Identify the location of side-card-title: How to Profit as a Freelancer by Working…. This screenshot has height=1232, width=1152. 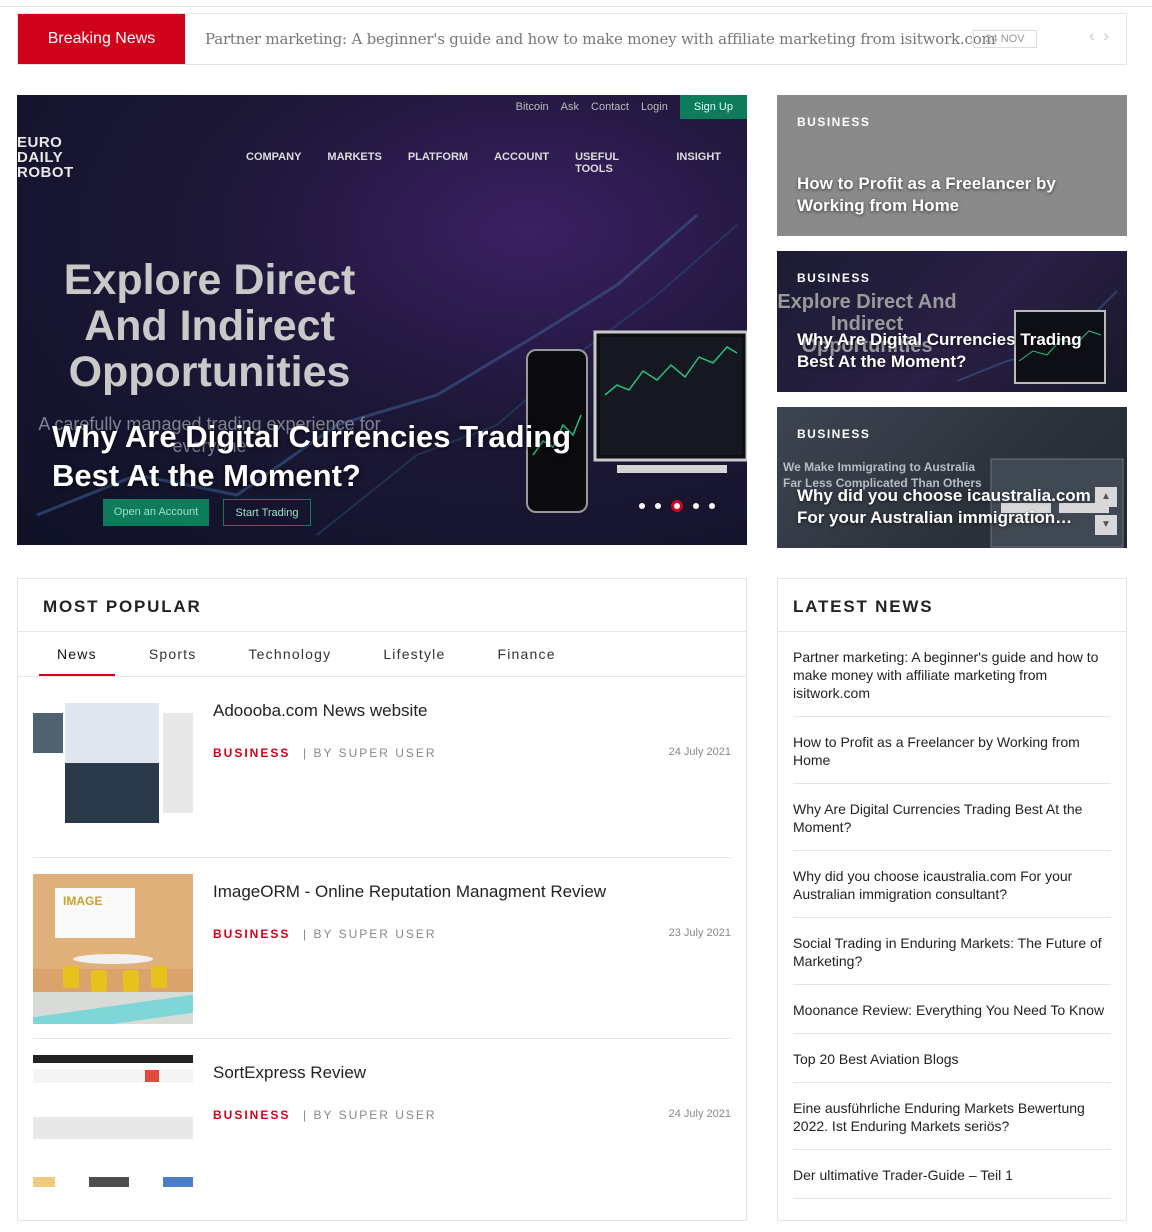
(949, 195).